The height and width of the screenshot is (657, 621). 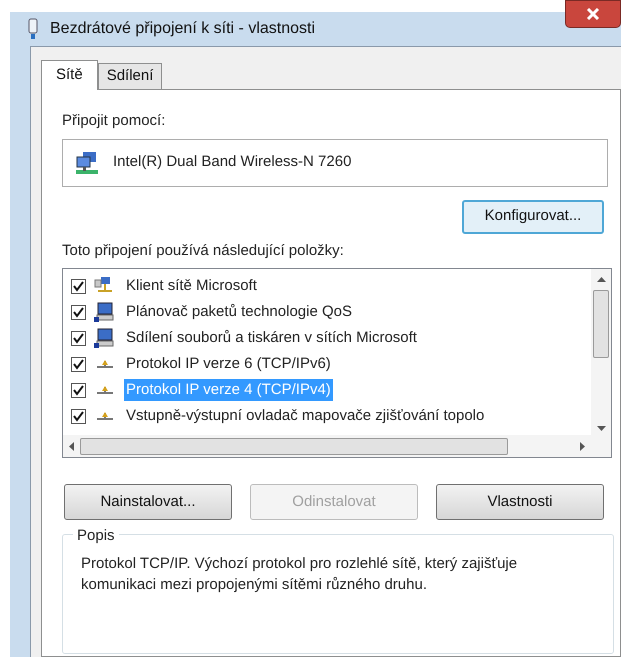 What do you see at coordinates (232, 162) in the screenshot?
I see `adapter-name: Intel(R) Dual Band Wireless-N 7260` at bounding box center [232, 162].